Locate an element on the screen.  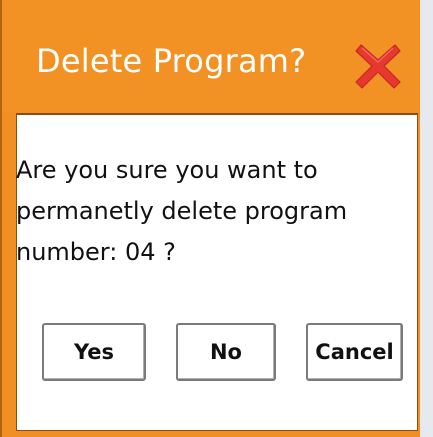
yes-button: Yes is located at coordinates (94, 352).